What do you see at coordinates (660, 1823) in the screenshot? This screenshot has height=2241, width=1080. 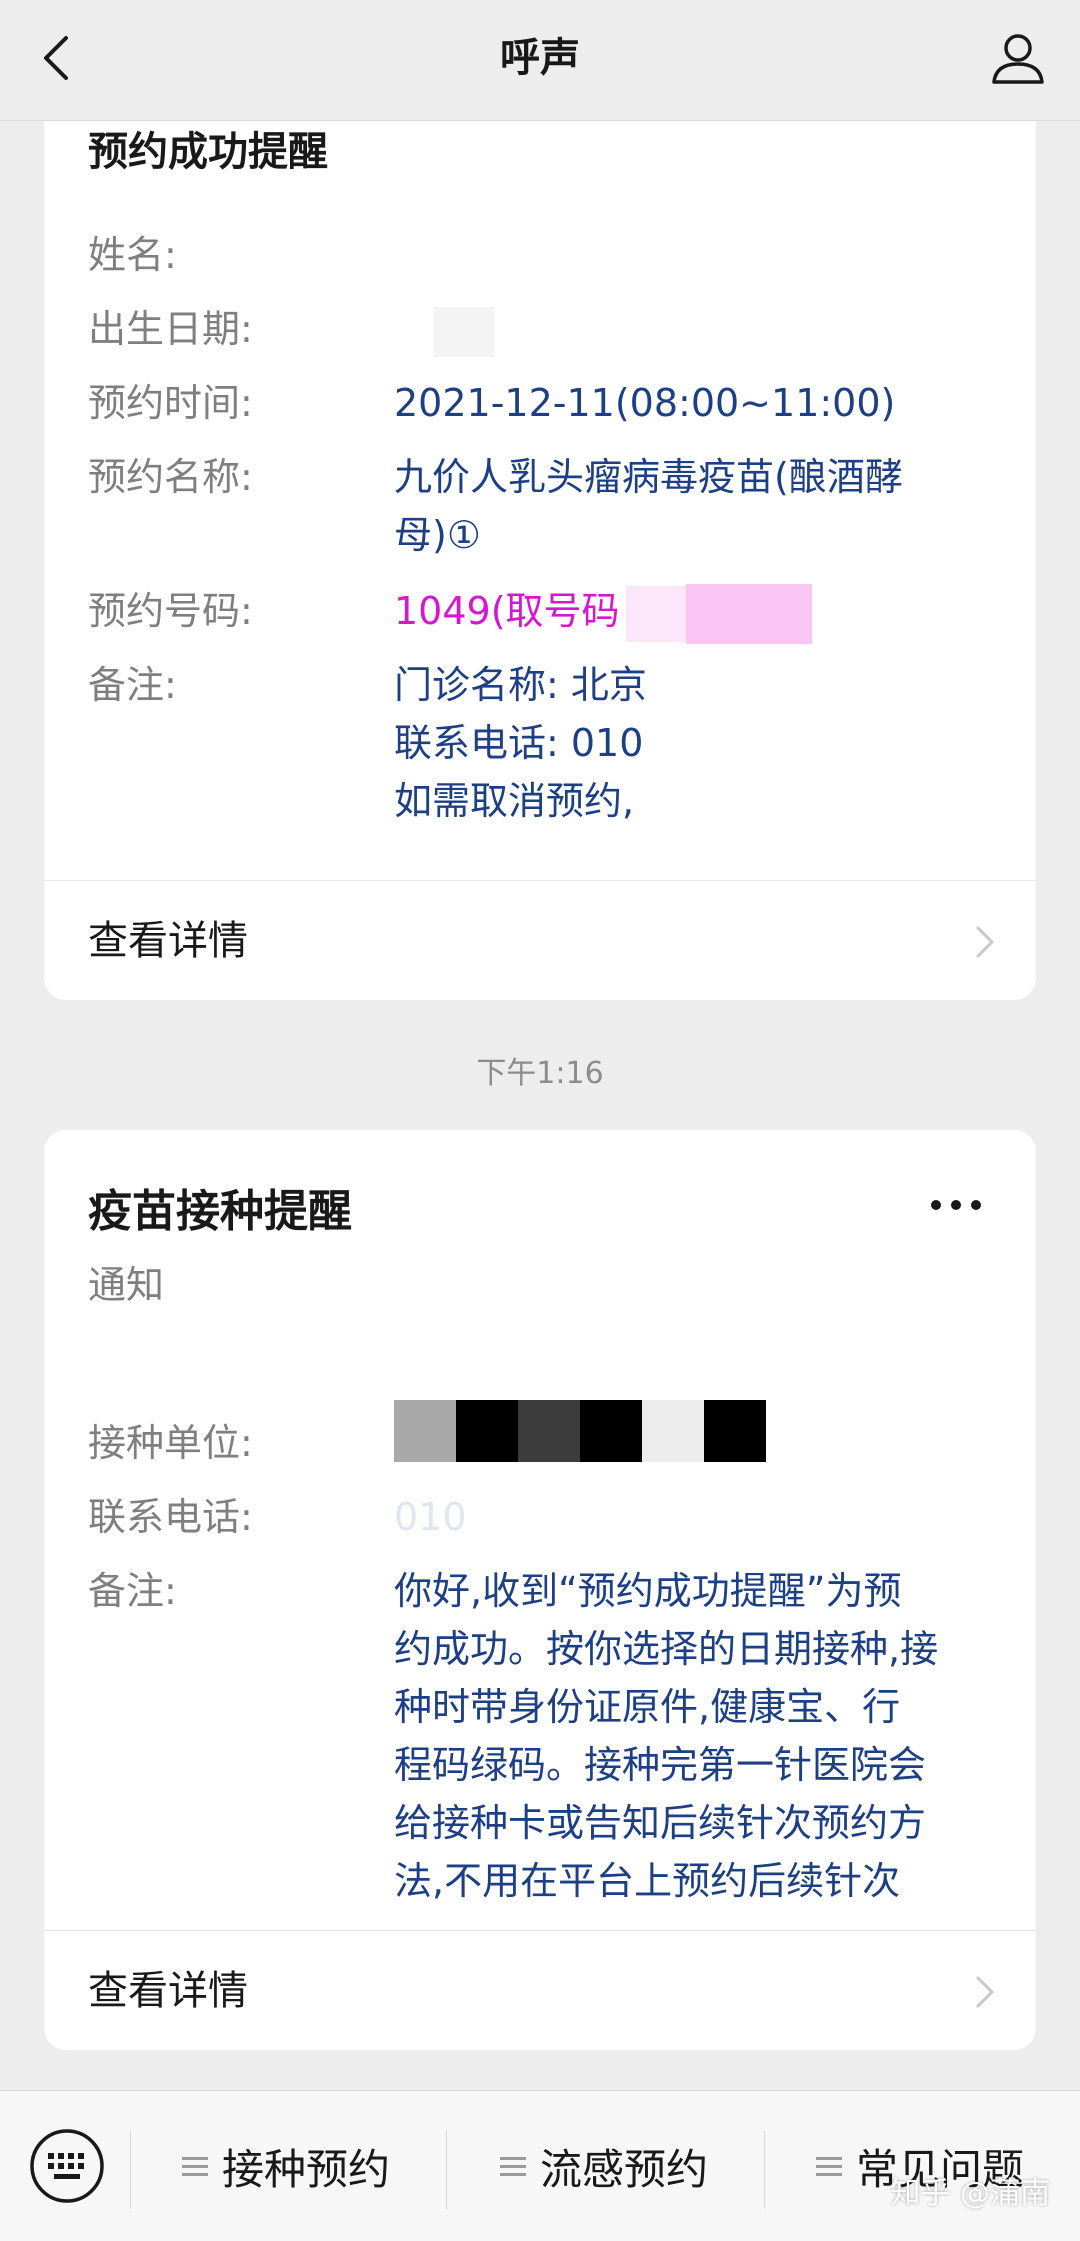 I see `remark-line: 给接种卡或告知后续针次预约方` at bounding box center [660, 1823].